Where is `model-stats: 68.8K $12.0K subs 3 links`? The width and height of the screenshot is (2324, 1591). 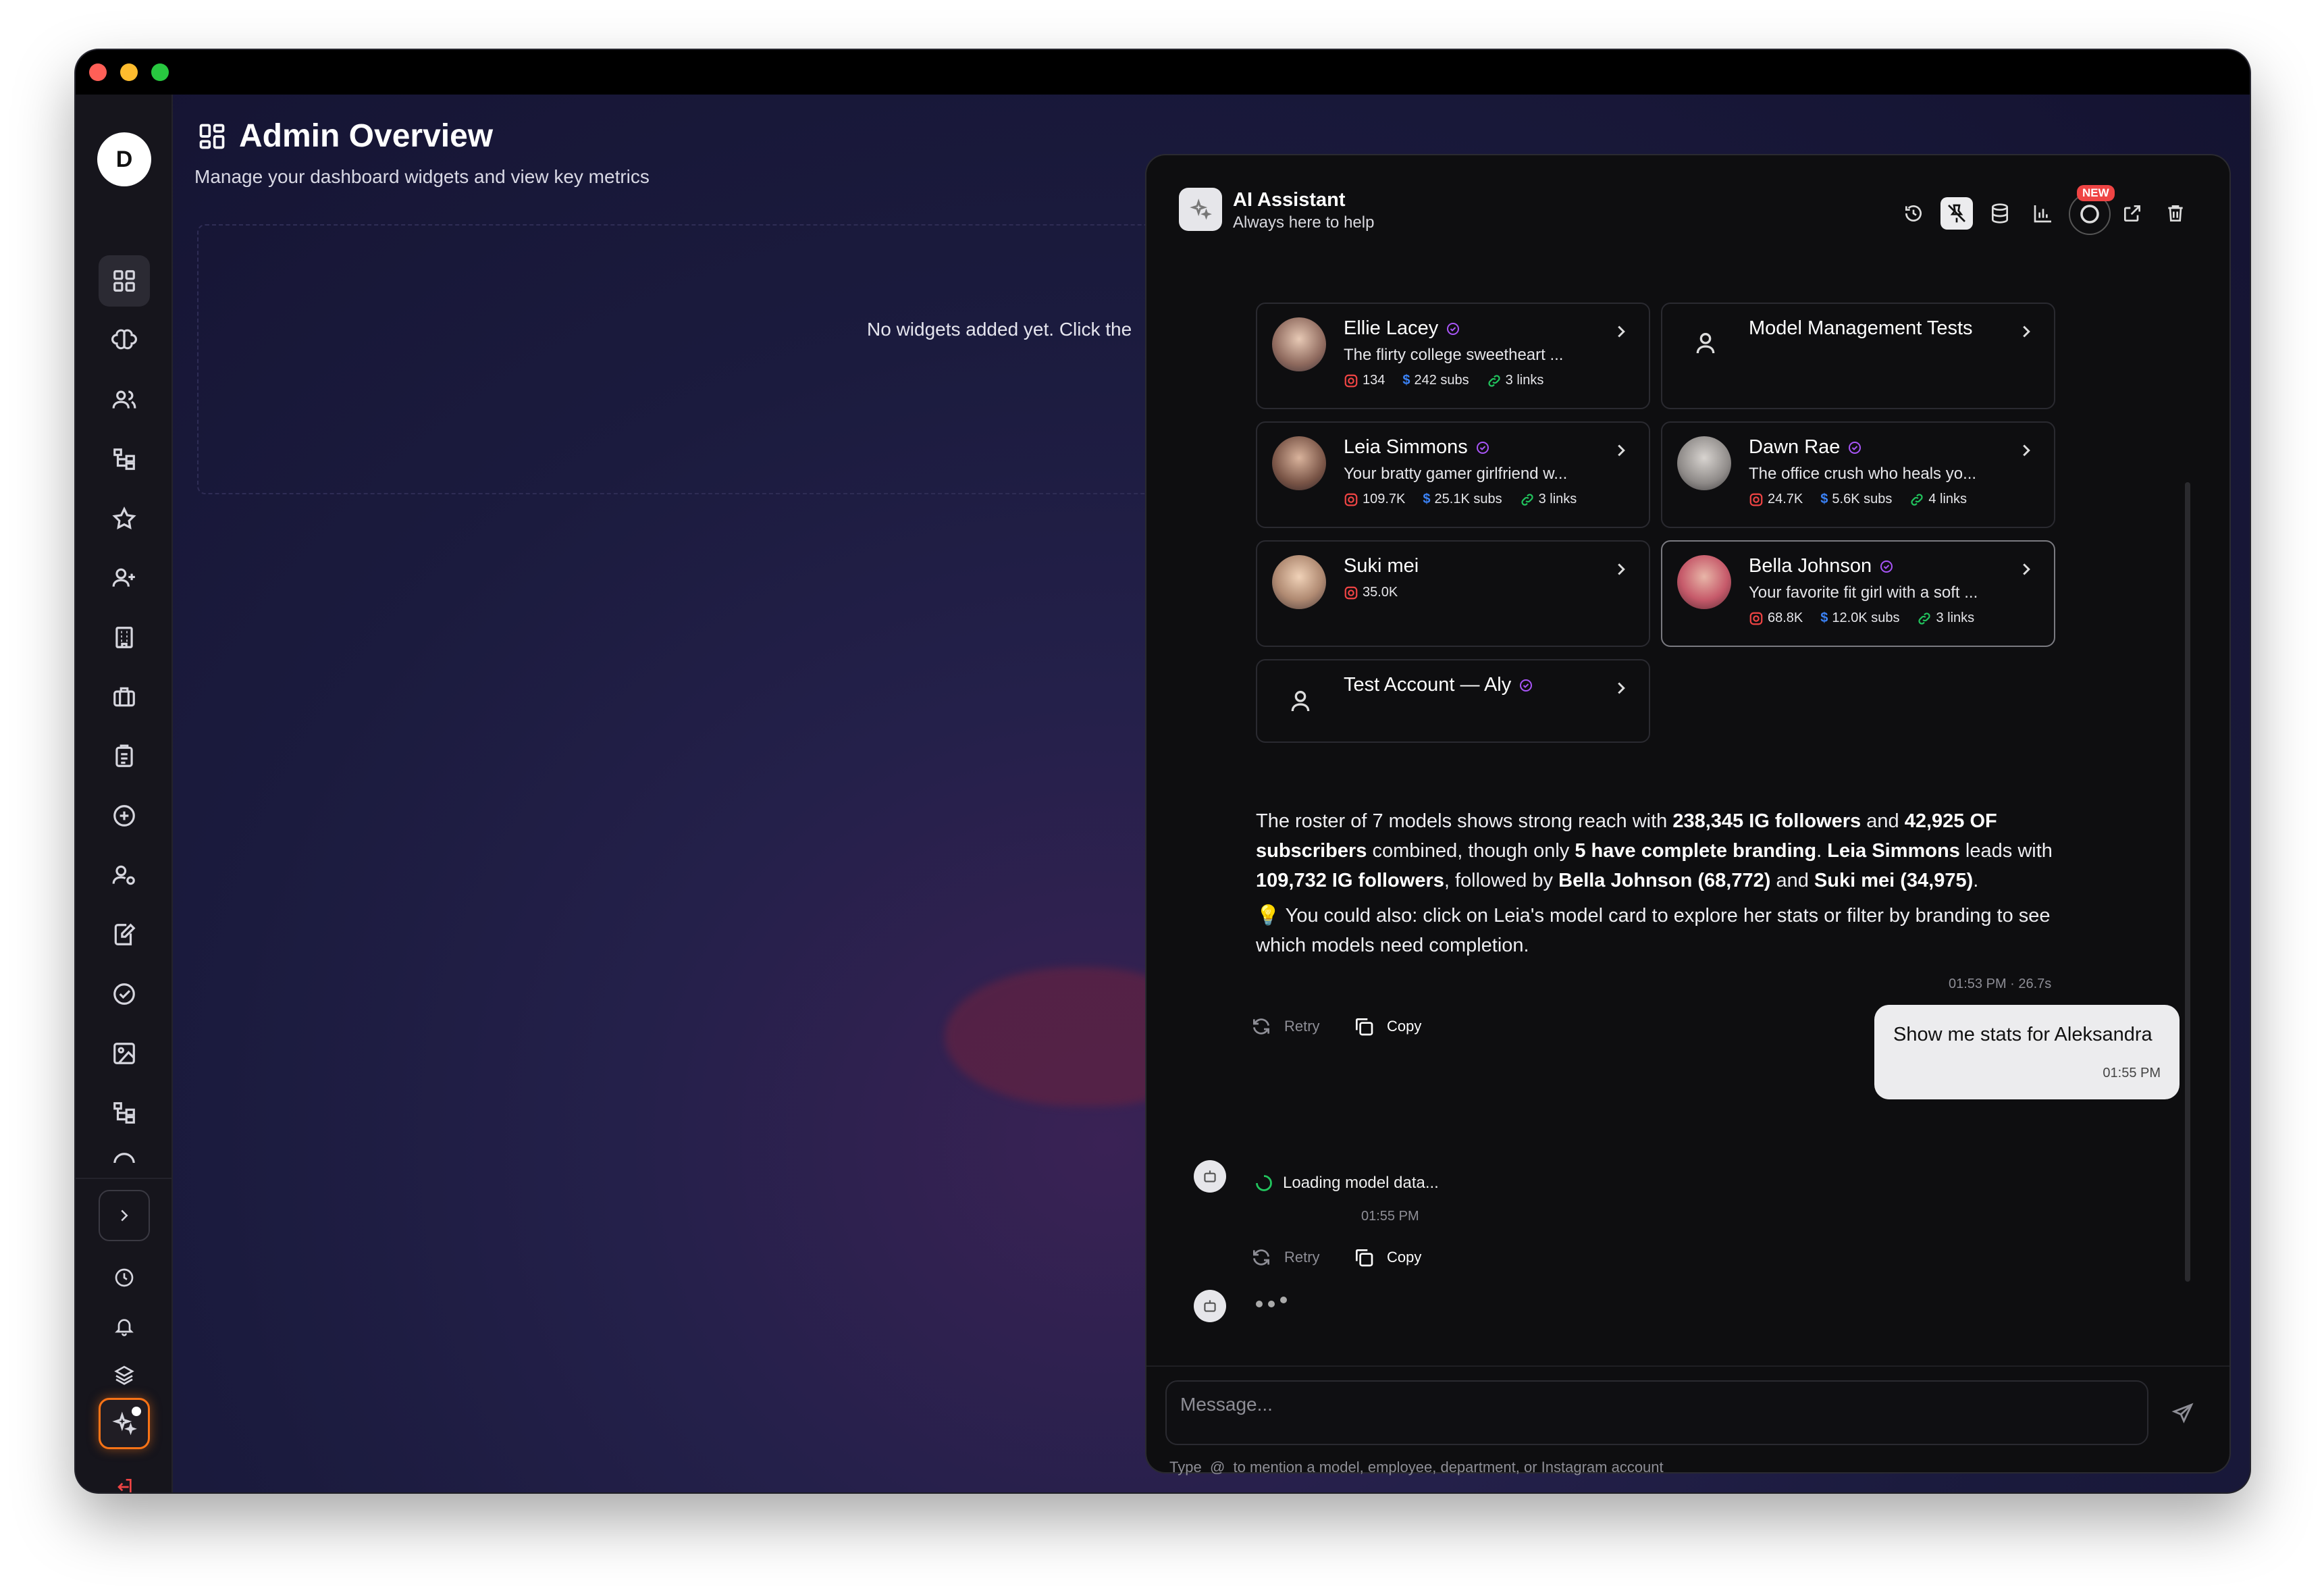 model-stats: 68.8K $12.0K subs 3 links is located at coordinates (1861, 618).